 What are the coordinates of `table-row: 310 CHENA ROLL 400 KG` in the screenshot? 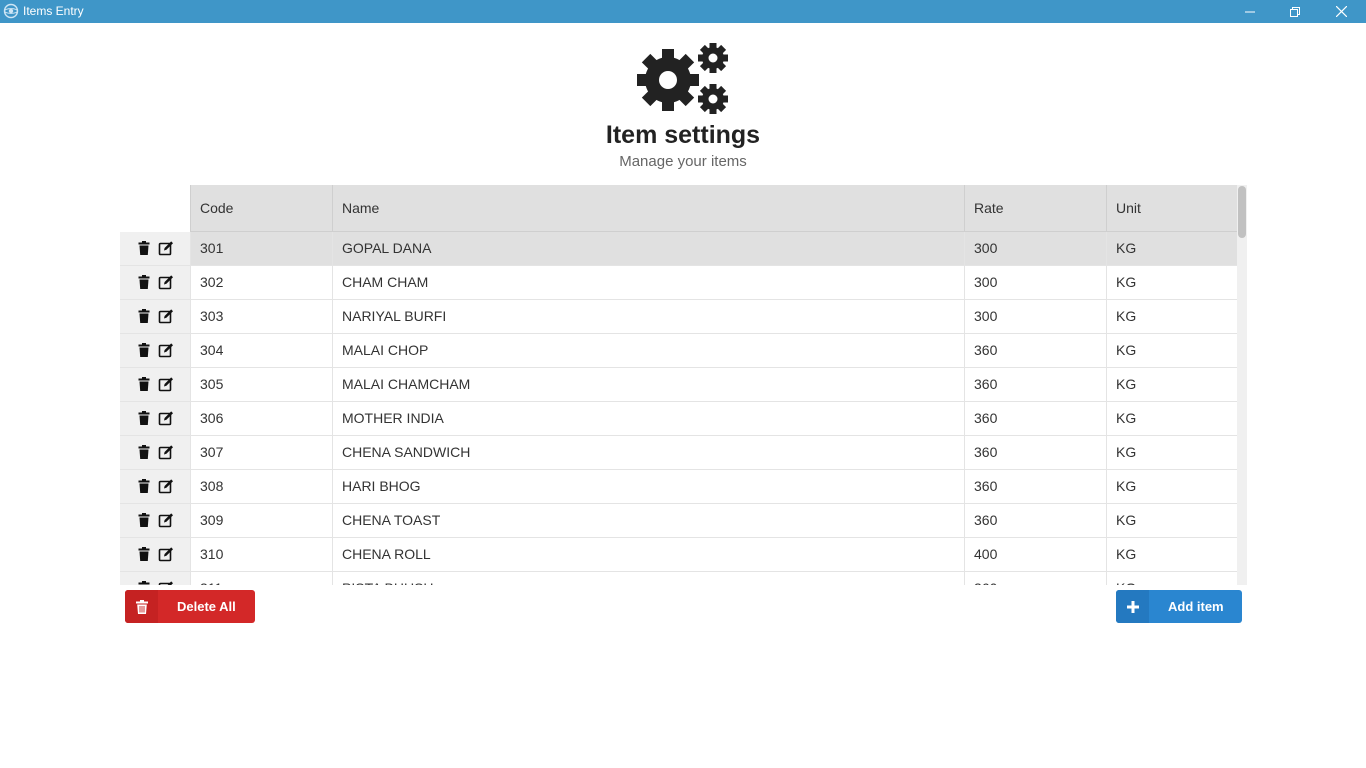 It's located at (678, 555).